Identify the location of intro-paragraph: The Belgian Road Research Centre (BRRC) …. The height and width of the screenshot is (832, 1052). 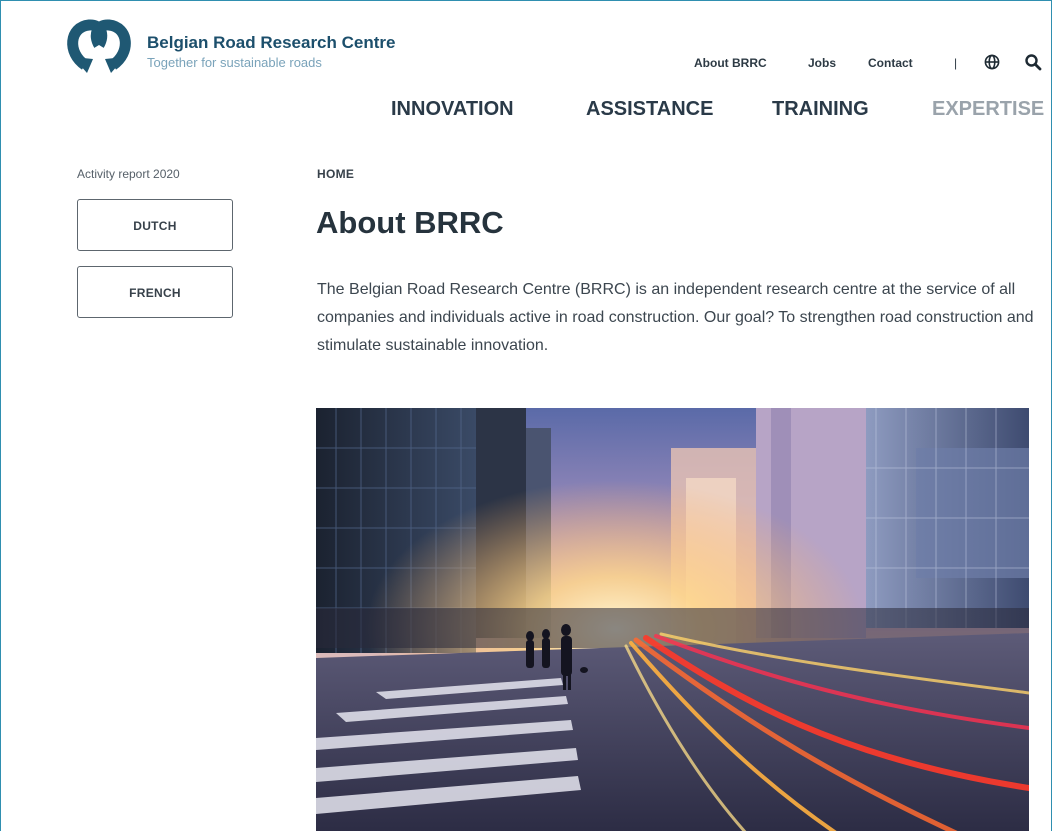
(675, 317).